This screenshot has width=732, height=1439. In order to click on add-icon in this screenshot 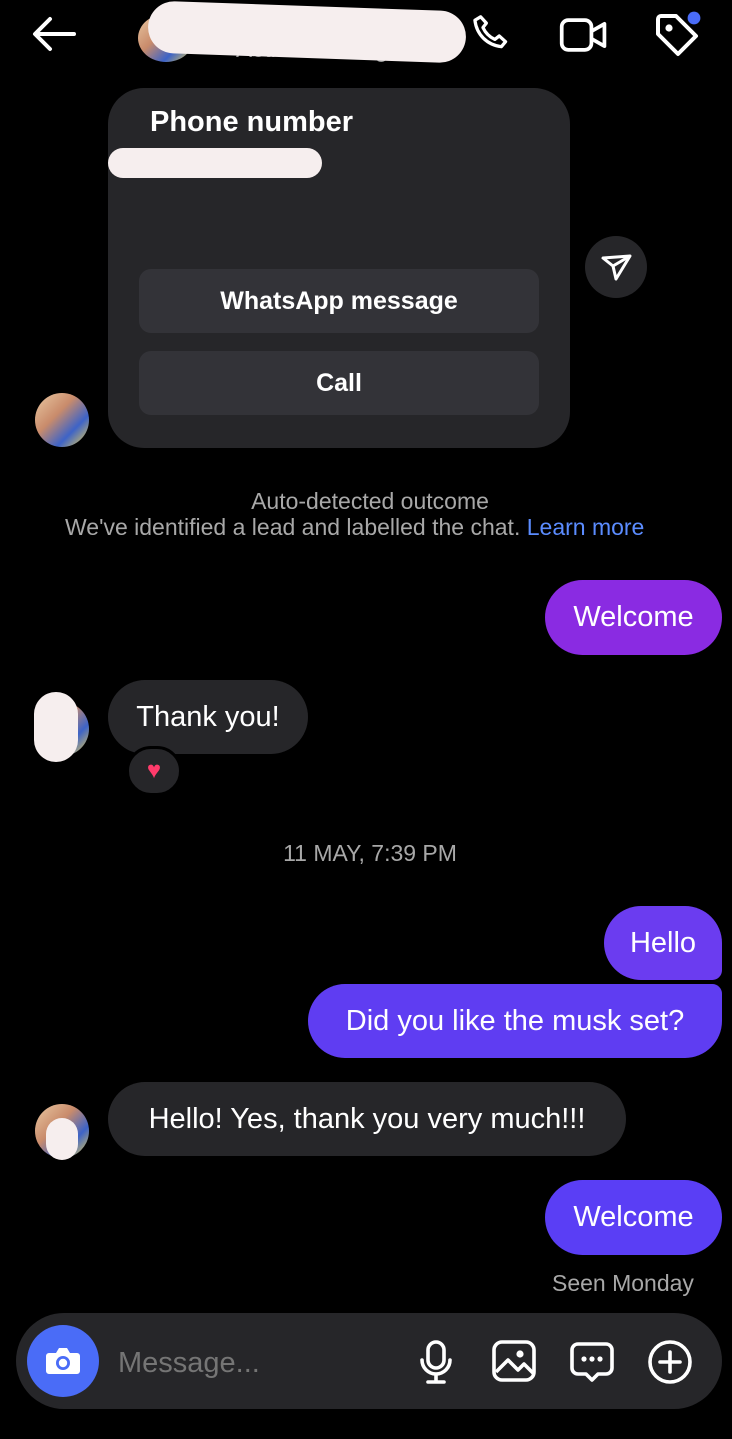, I will do `click(670, 1362)`.